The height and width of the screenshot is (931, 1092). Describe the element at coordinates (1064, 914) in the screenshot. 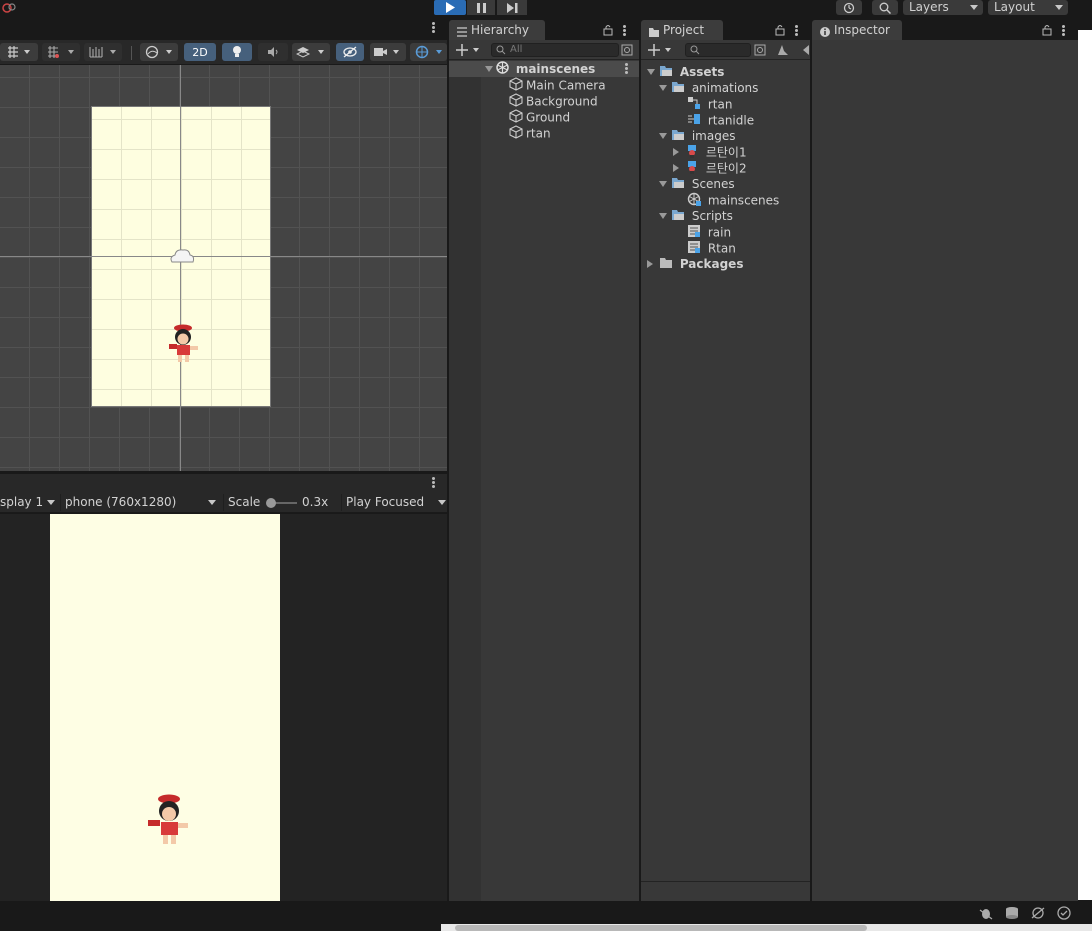

I see `status-check-icon` at that location.